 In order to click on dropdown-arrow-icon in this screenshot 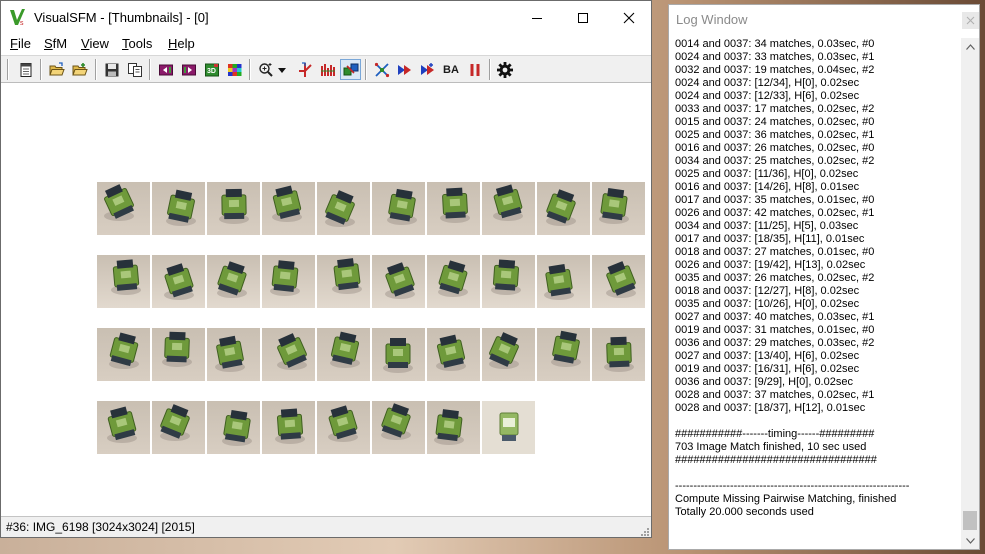, I will do `click(282, 69)`.